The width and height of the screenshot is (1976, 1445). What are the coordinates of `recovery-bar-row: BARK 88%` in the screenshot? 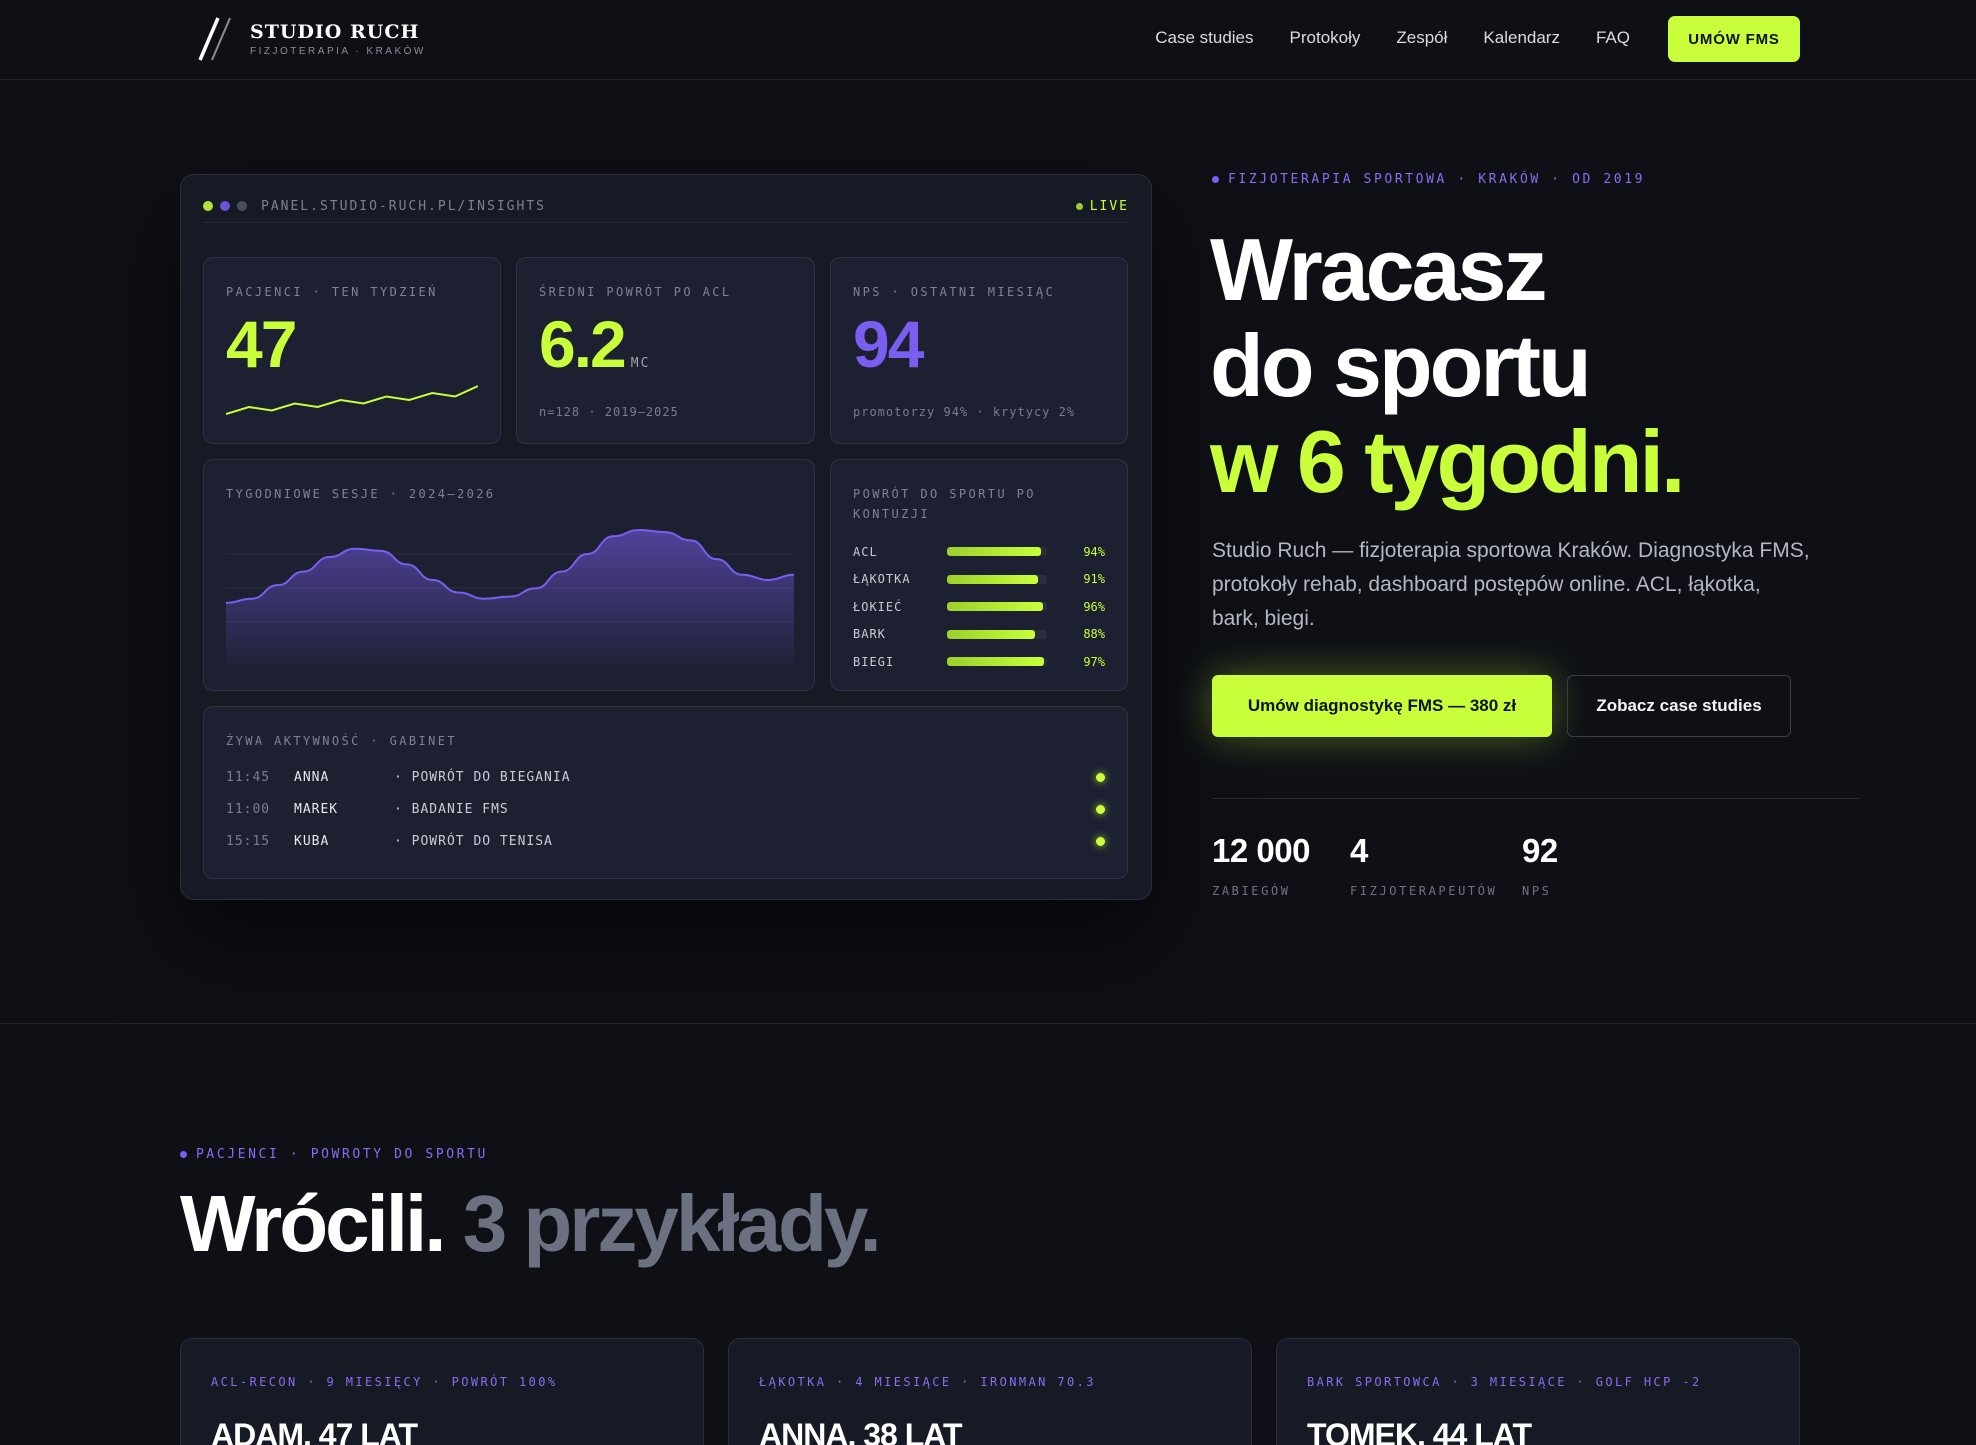 It's located at (979, 635).